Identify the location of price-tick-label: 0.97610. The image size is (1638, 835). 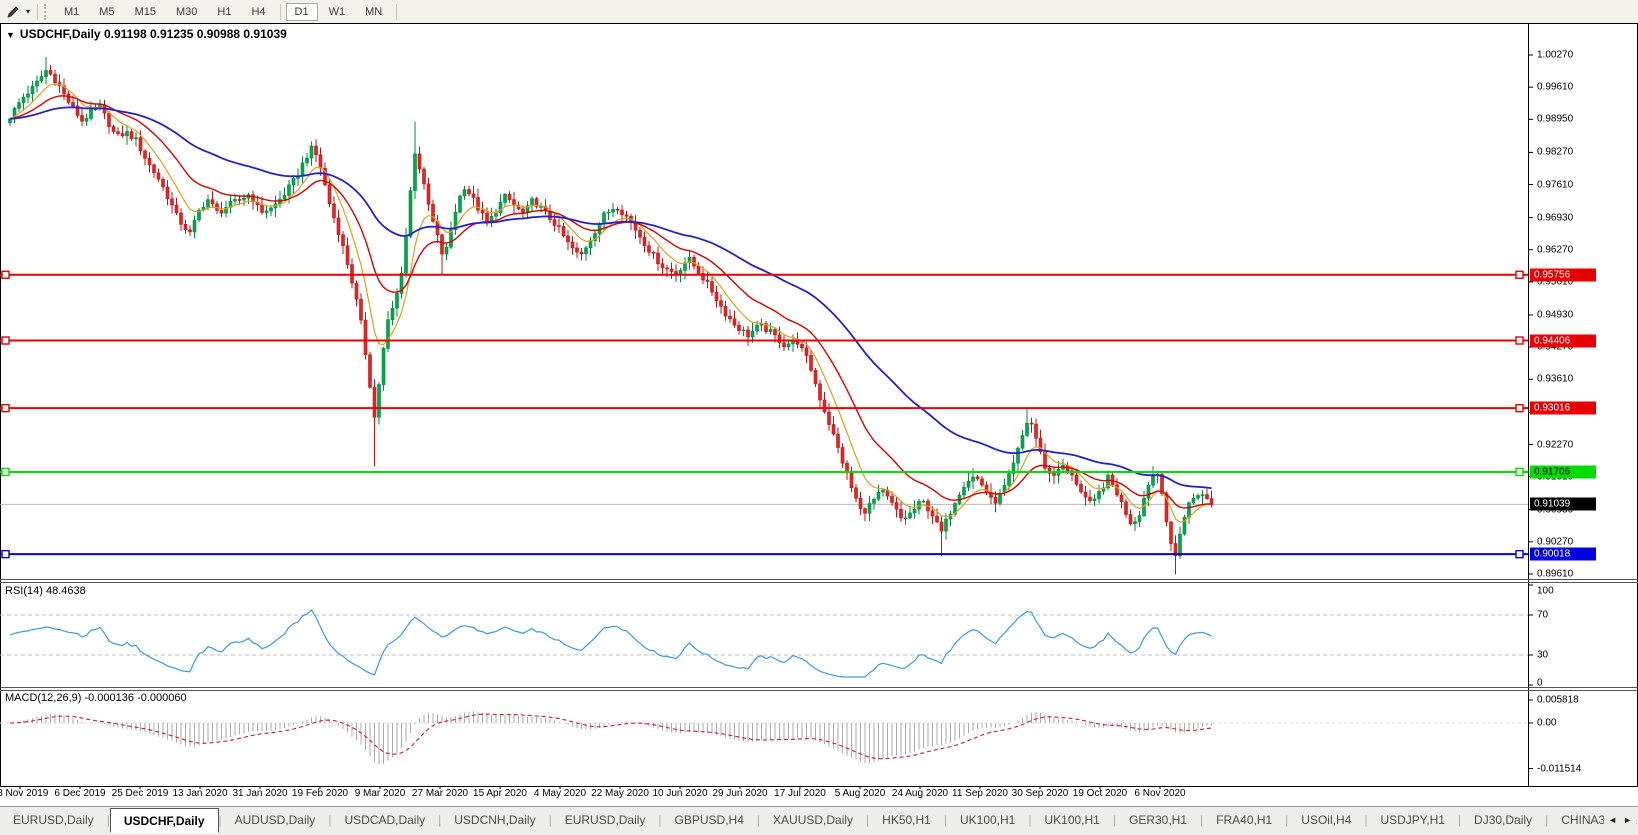
(1555, 185).